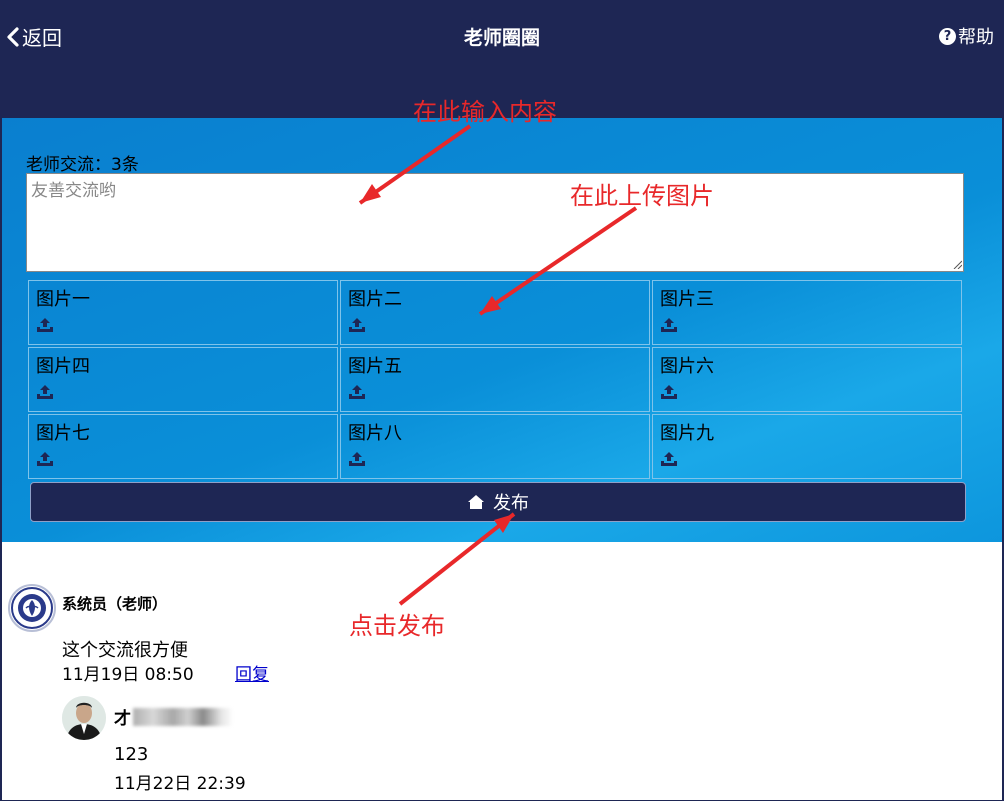 The height and width of the screenshot is (801, 1004). Describe the element at coordinates (63, 299) in the screenshot. I see `image-slot-label: 图片一` at that location.